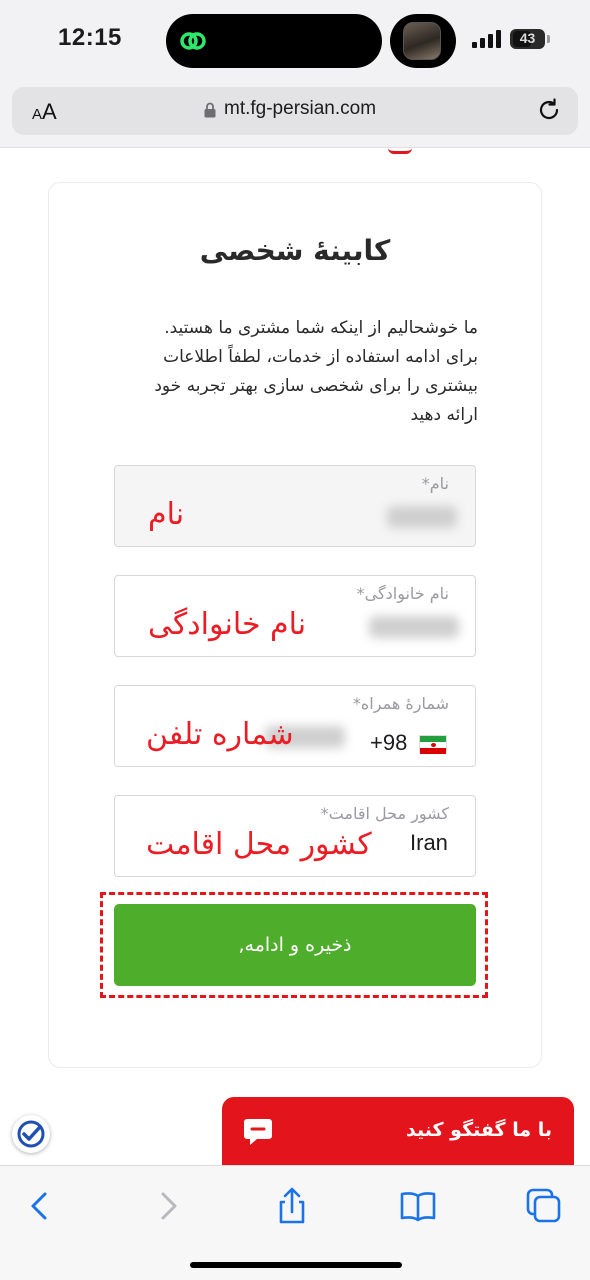  I want to click on chat-button: با ما گفتگو کنید, so click(398, 1132).